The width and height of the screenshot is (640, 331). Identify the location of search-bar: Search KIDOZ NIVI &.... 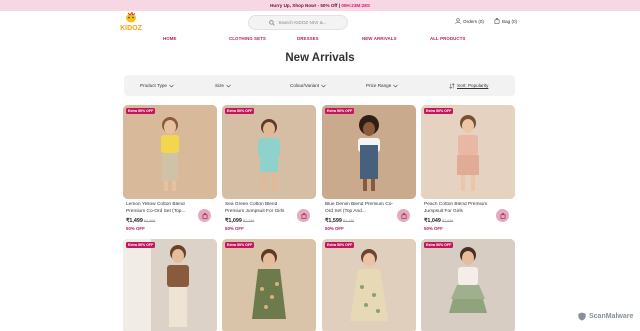
(298, 22).